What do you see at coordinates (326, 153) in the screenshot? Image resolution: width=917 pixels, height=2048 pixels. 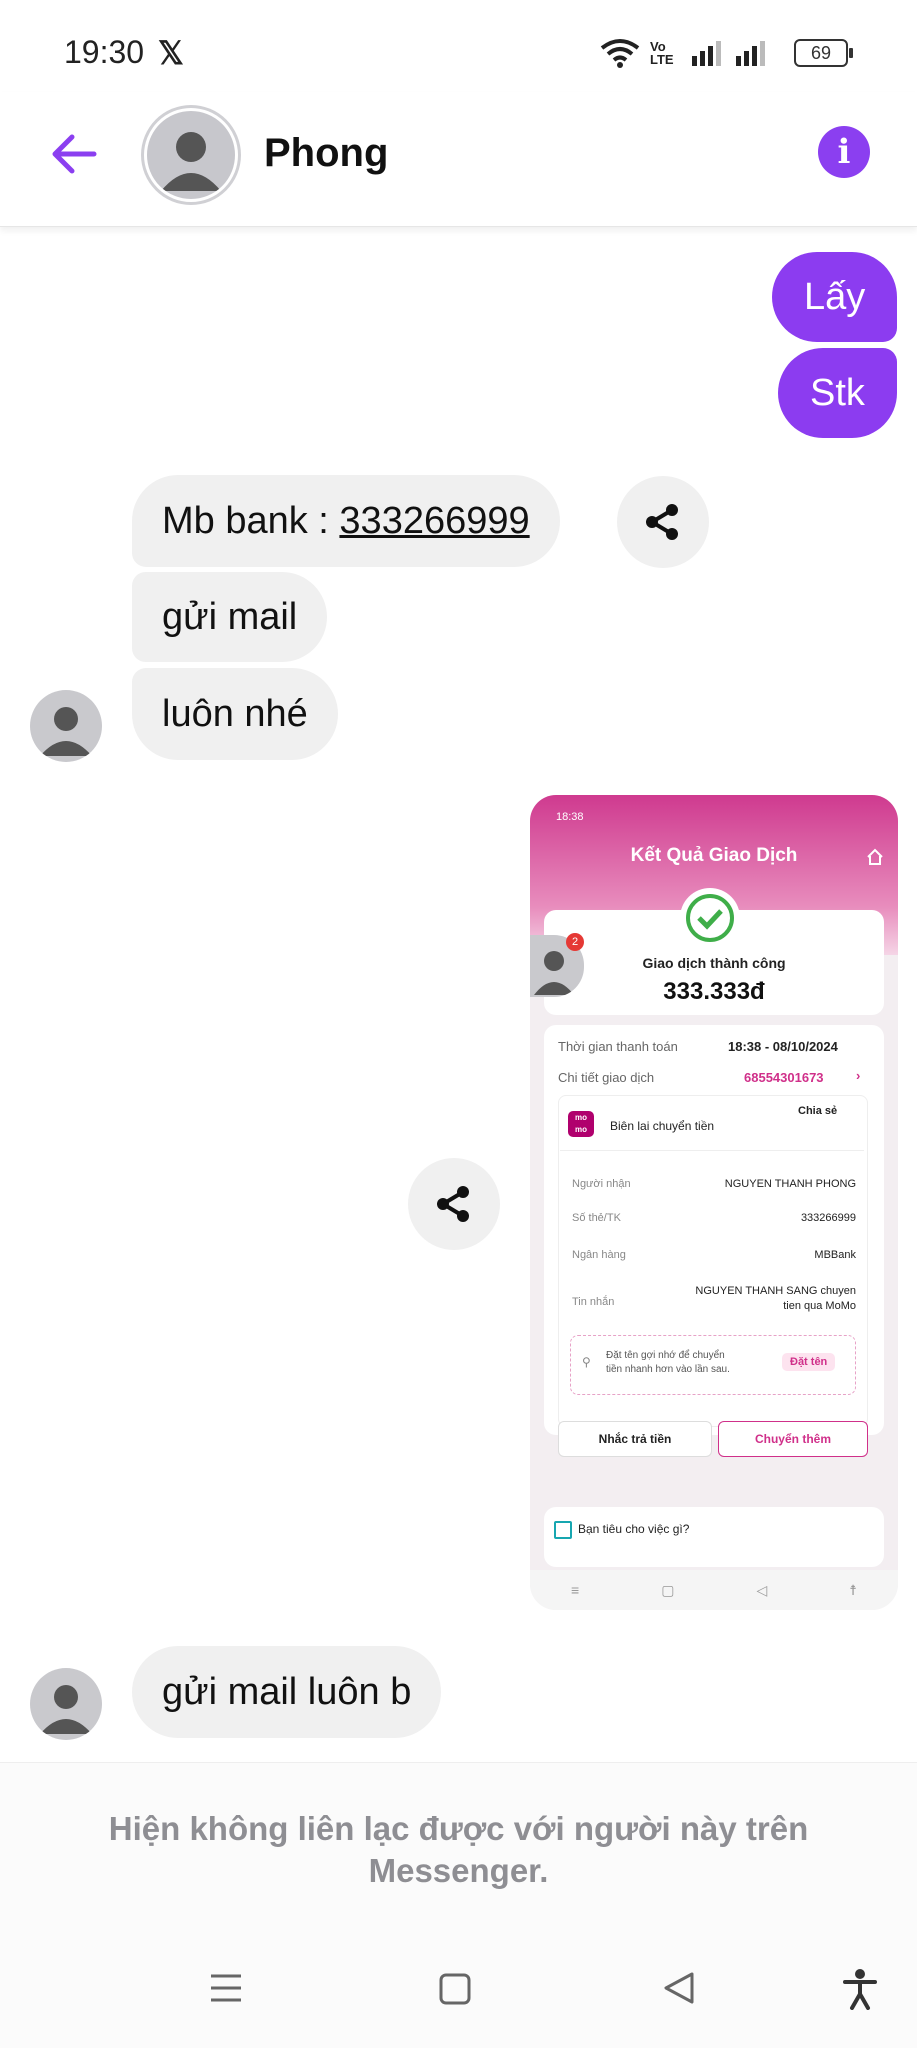 I see `contact-name: Phong` at bounding box center [326, 153].